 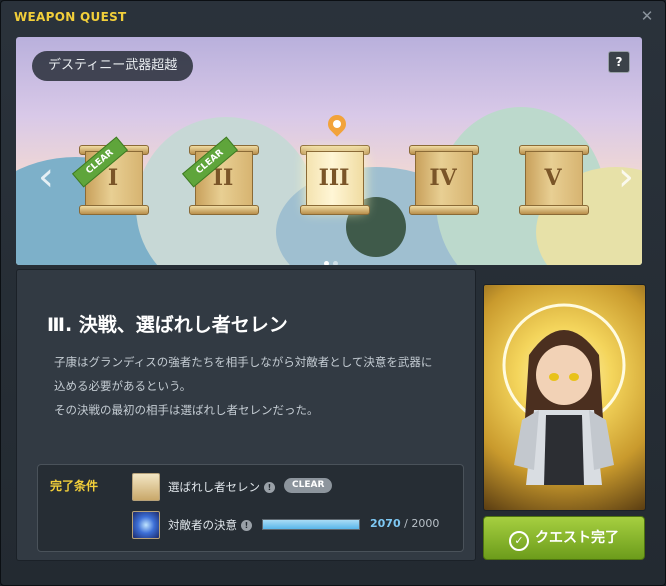 I want to click on progress-bar, so click(x=311, y=524).